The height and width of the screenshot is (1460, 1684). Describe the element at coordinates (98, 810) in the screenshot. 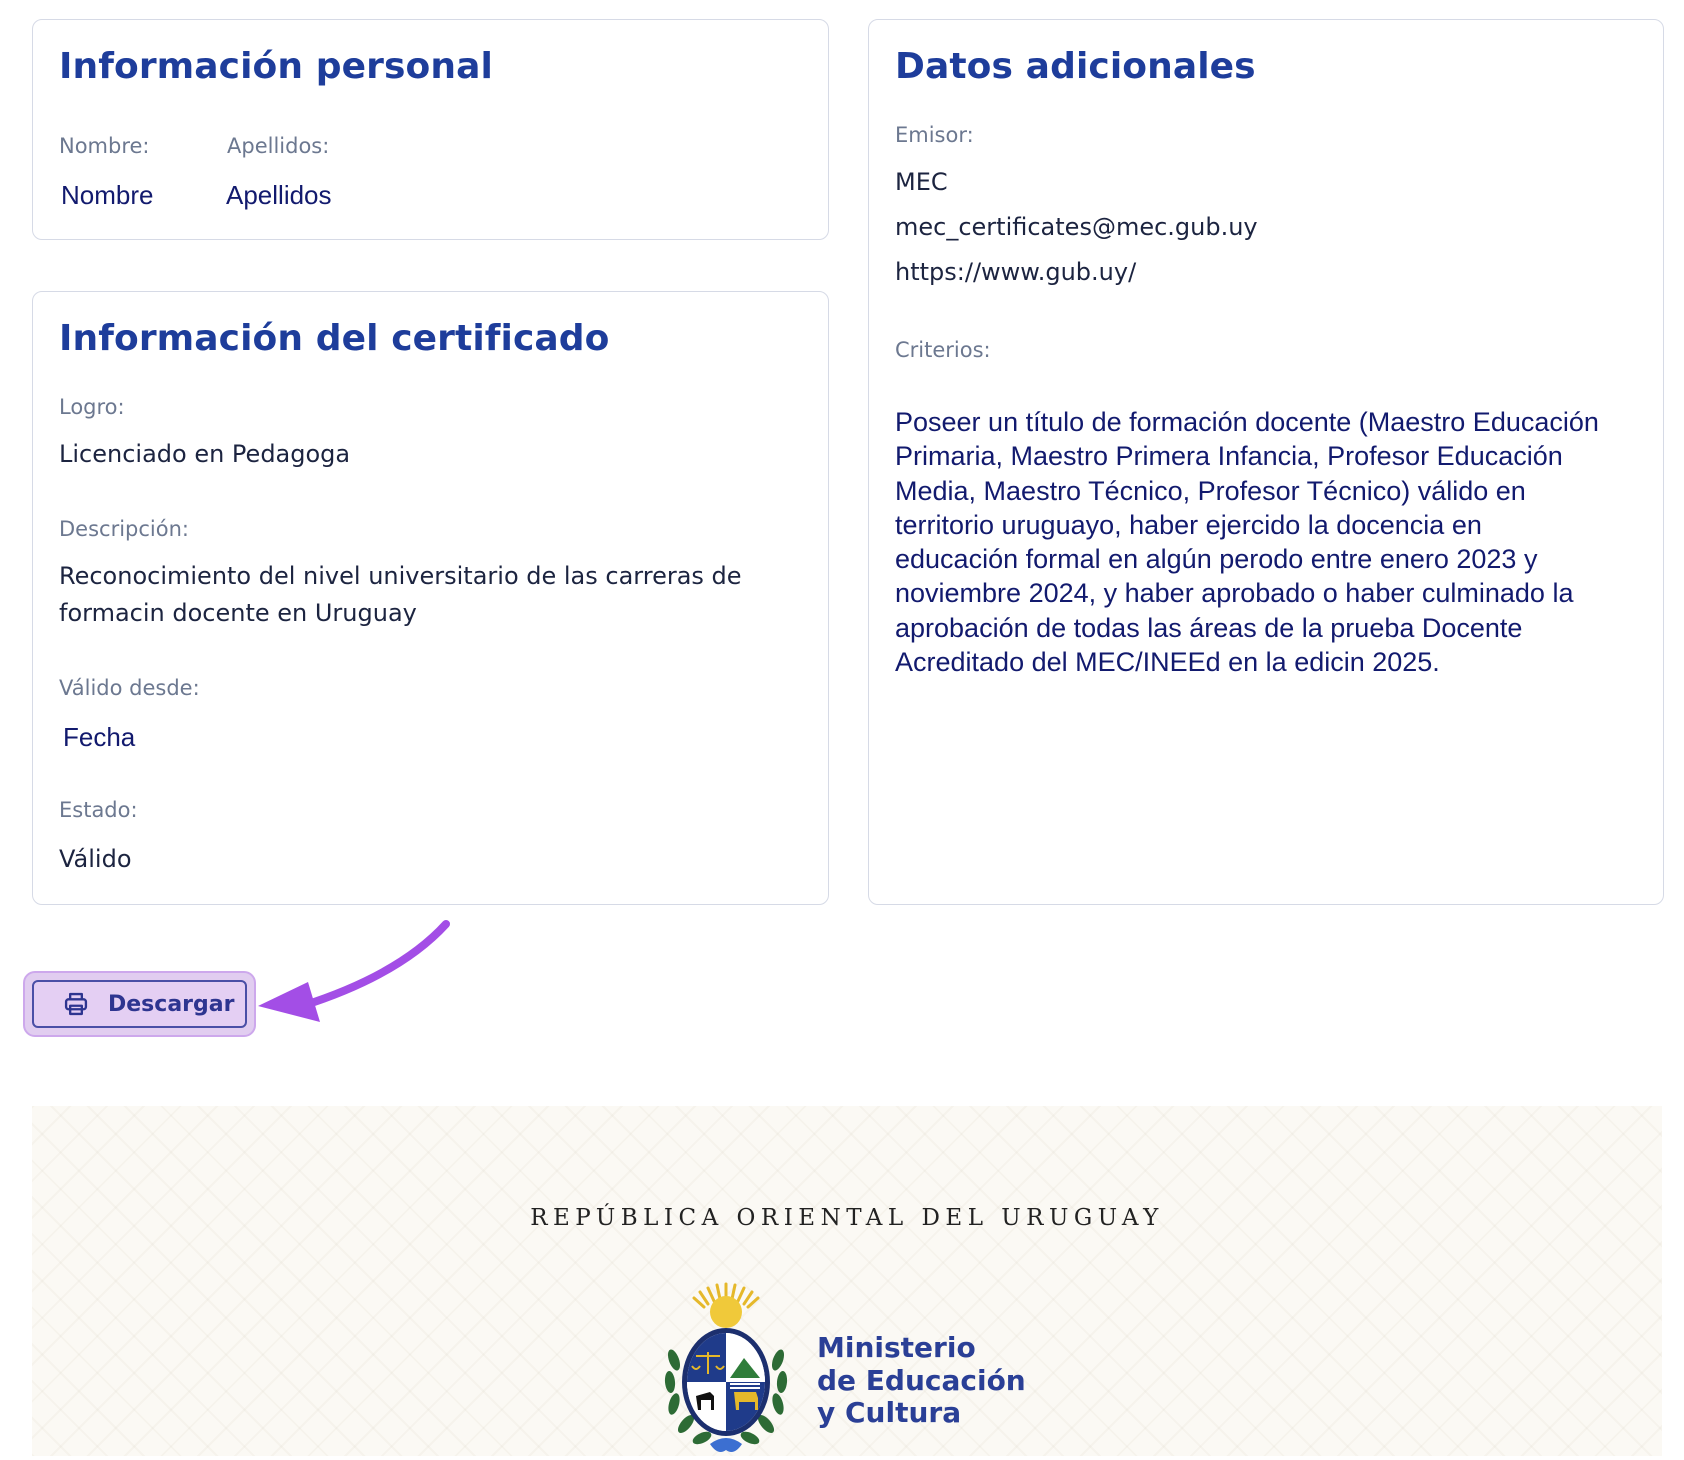

I see `estado-label: Estado:` at that location.